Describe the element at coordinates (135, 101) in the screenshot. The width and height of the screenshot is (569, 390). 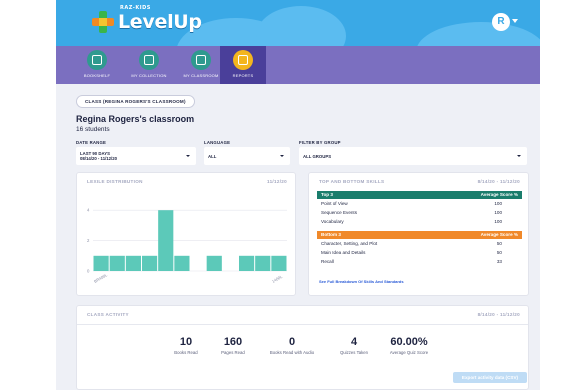
I see `class-selector-pill: CLASS (REGINA ROGERS'S CLASSROOM)` at that location.